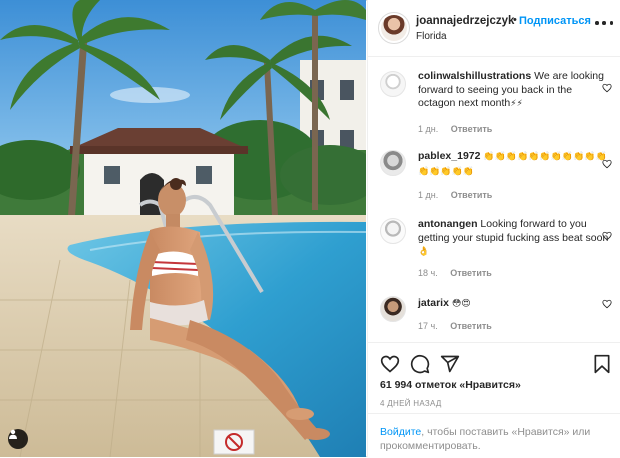  I want to click on author-username: joannajedrzejczyk, so click(465, 21).